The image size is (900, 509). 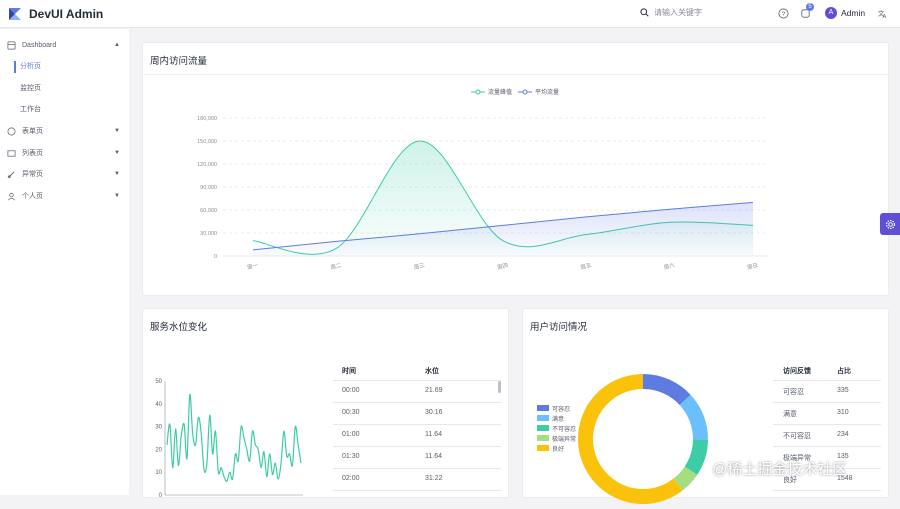 I want to click on avatar: A, so click(x=831, y=13).